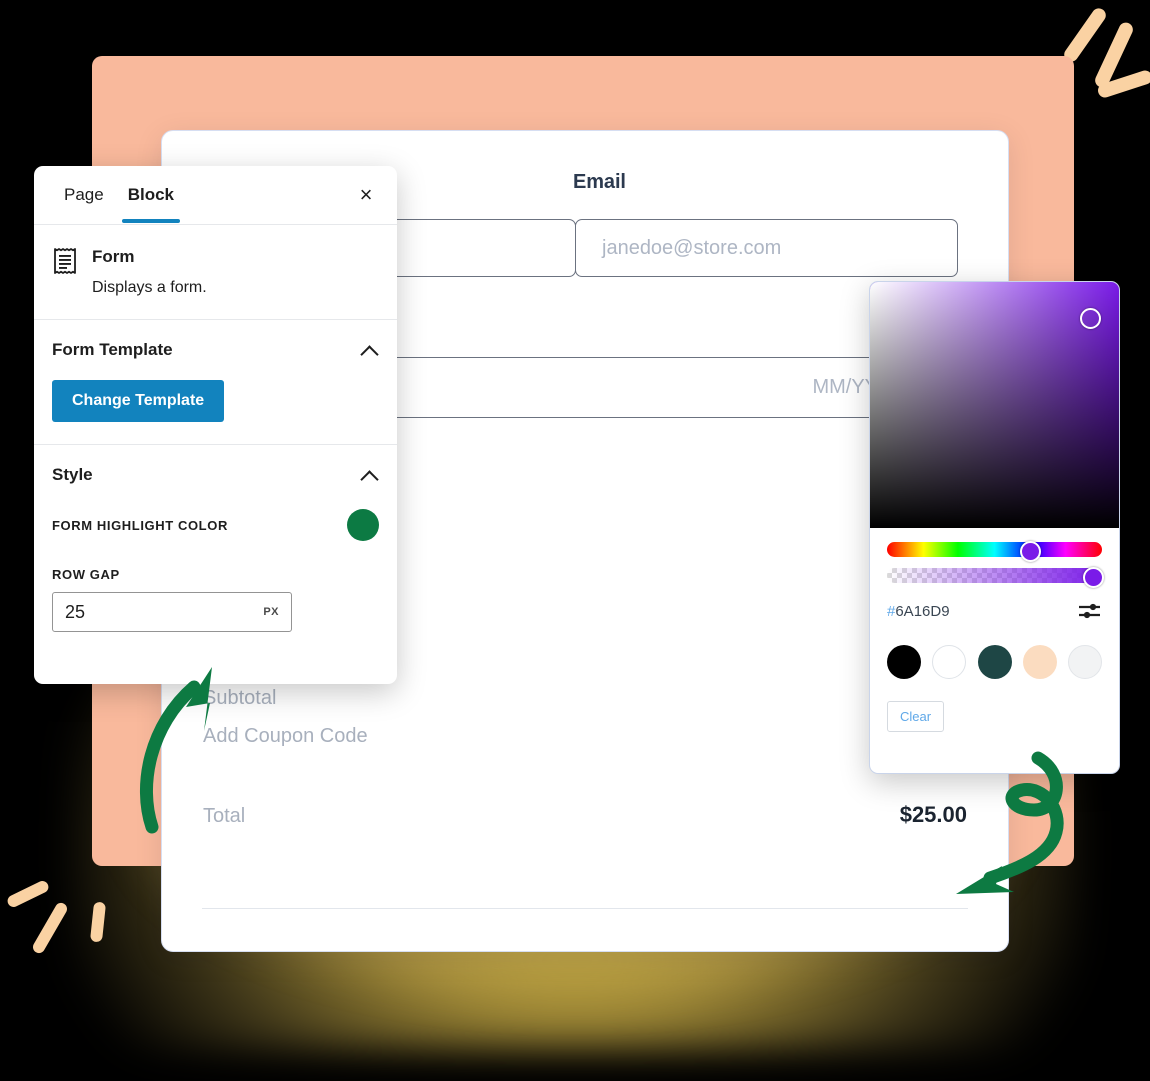 Image resolution: width=1150 pixels, height=1081 pixels. I want to click on subtotal-label: Subtotal, so click(240, 698).